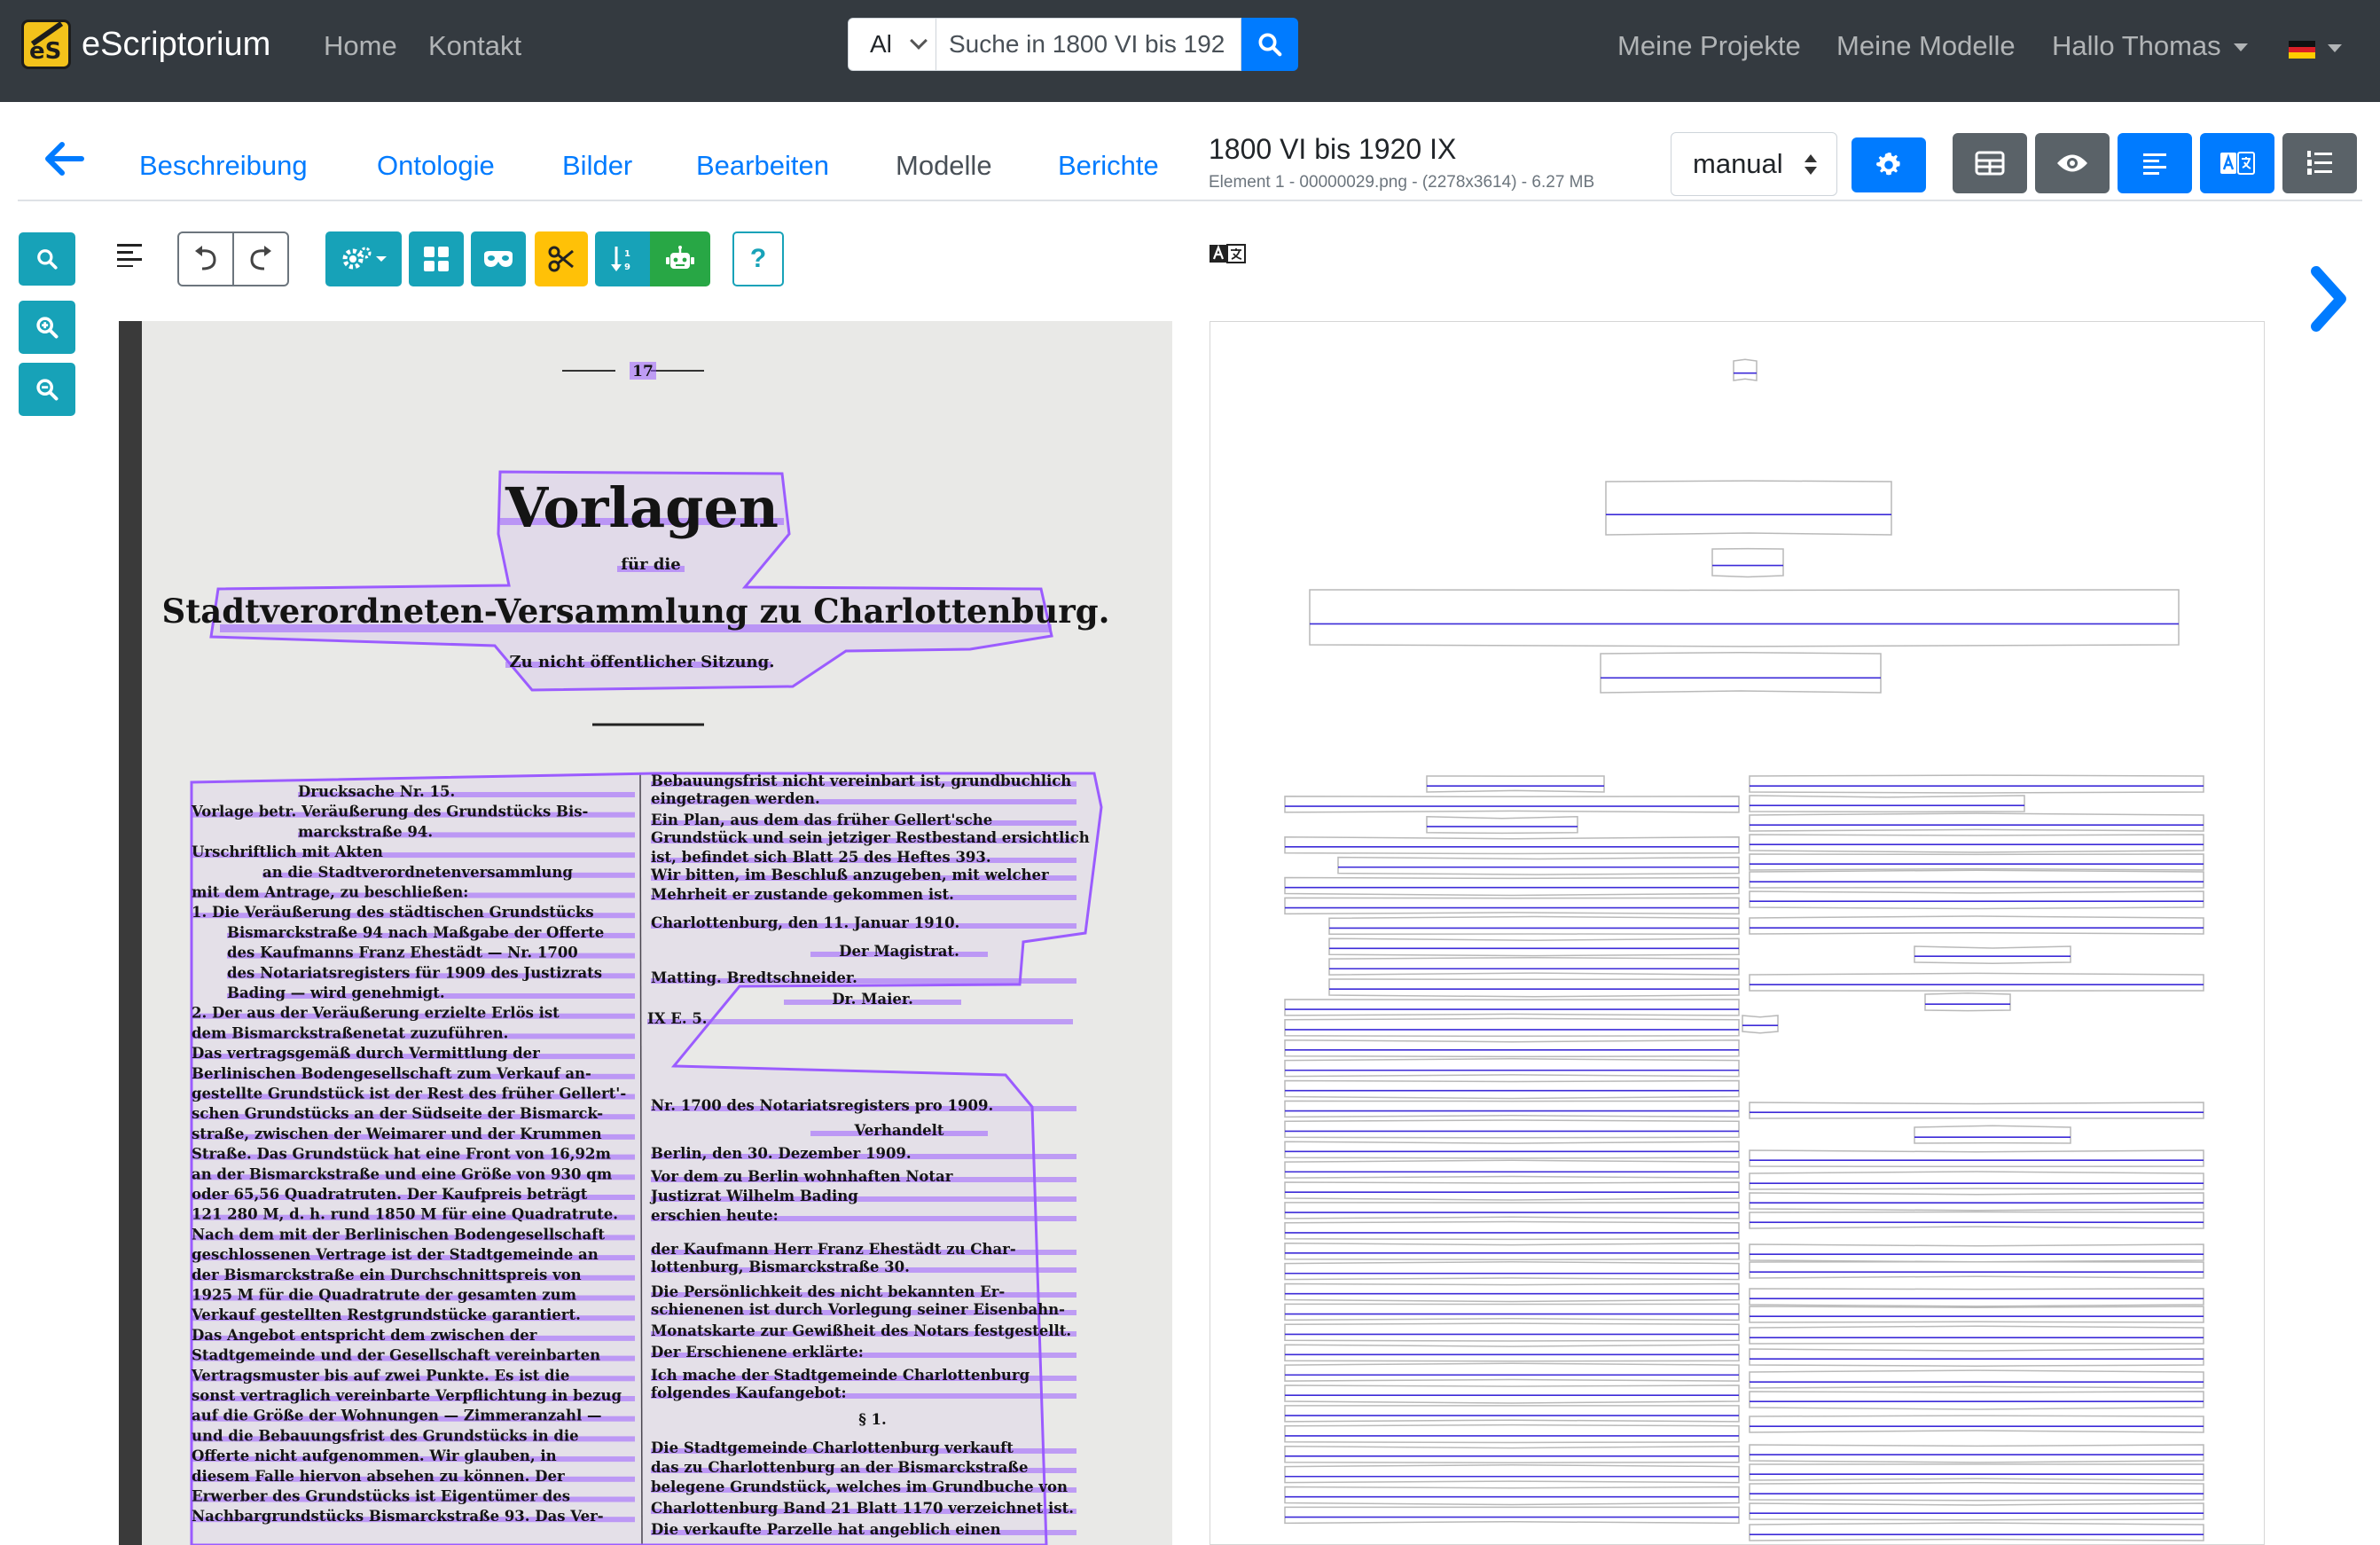  What do you see at coordinates (436, 166) in the screenshot?
I see `tab-ontologie: Ontologie` at bounding box center [436, 166].